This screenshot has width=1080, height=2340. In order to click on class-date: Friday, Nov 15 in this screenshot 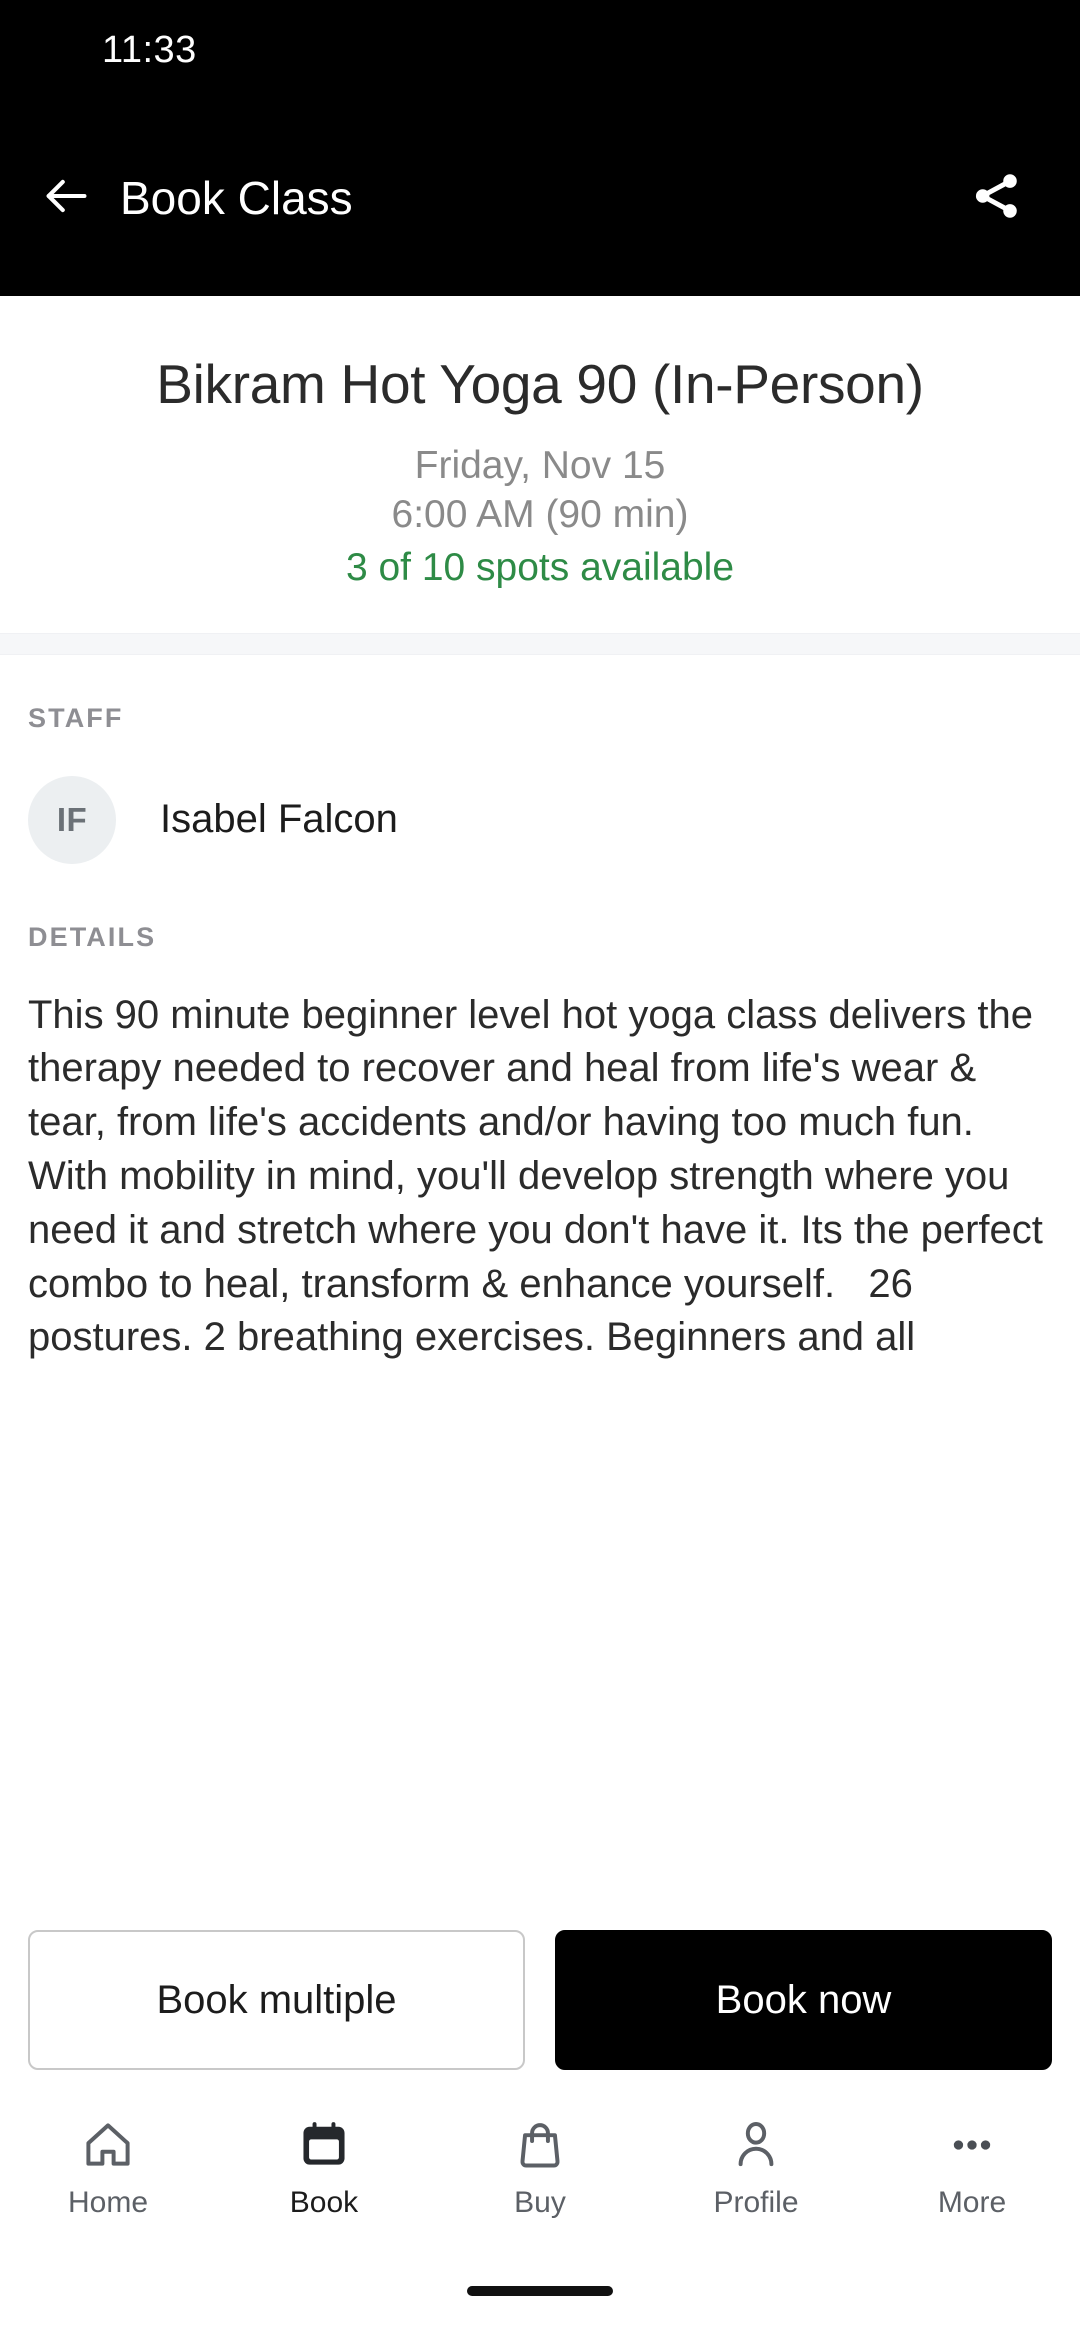, I will do `click(540, 466)`.